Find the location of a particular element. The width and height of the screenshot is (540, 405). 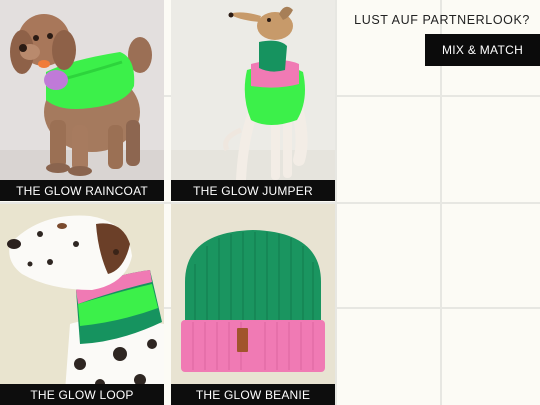

product-title: THE GLOW RAINCOAT is located at coordinates (82, 190).